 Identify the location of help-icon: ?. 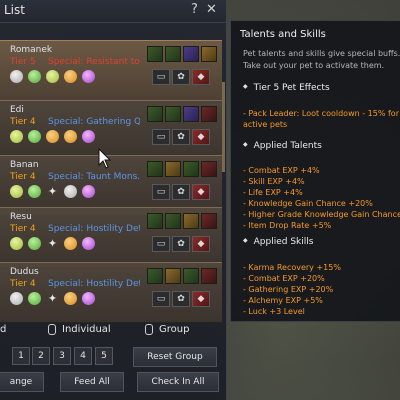
(194, 9).